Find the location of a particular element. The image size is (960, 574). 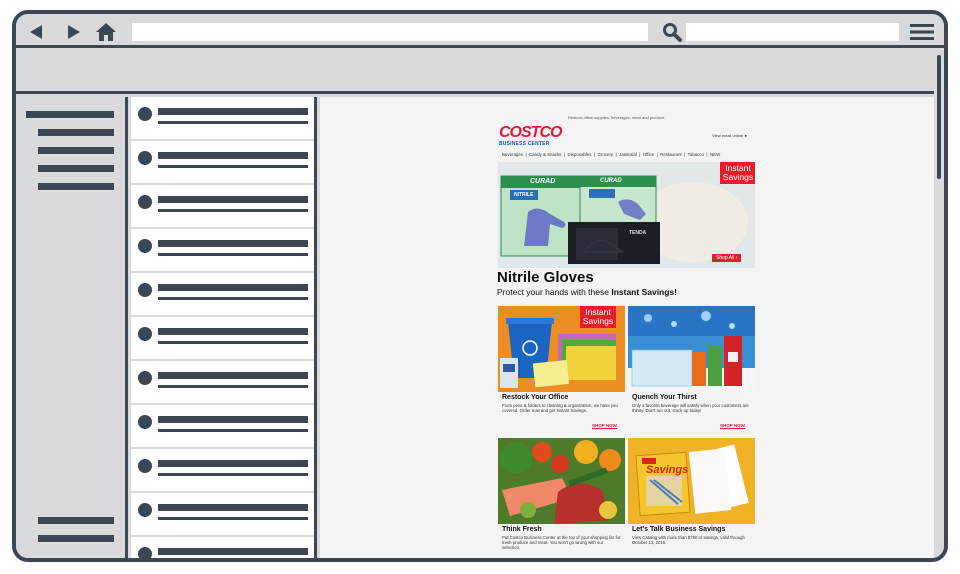

category-link: Office is located at coordinates (648, 154).